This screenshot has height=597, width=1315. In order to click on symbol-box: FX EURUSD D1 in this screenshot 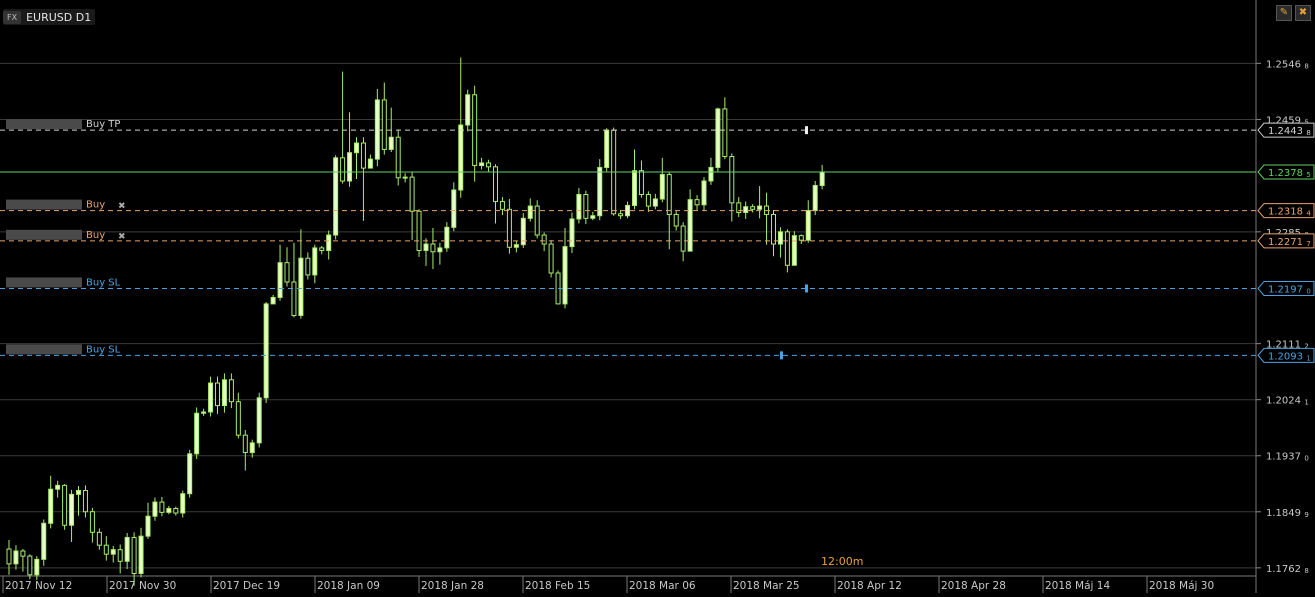, I will do `click(49, 17)`.